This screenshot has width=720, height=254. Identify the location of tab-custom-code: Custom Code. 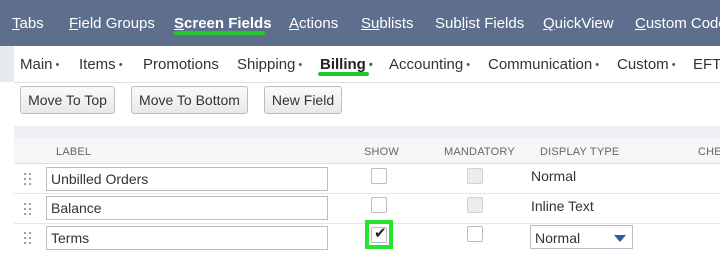
(677, 24).